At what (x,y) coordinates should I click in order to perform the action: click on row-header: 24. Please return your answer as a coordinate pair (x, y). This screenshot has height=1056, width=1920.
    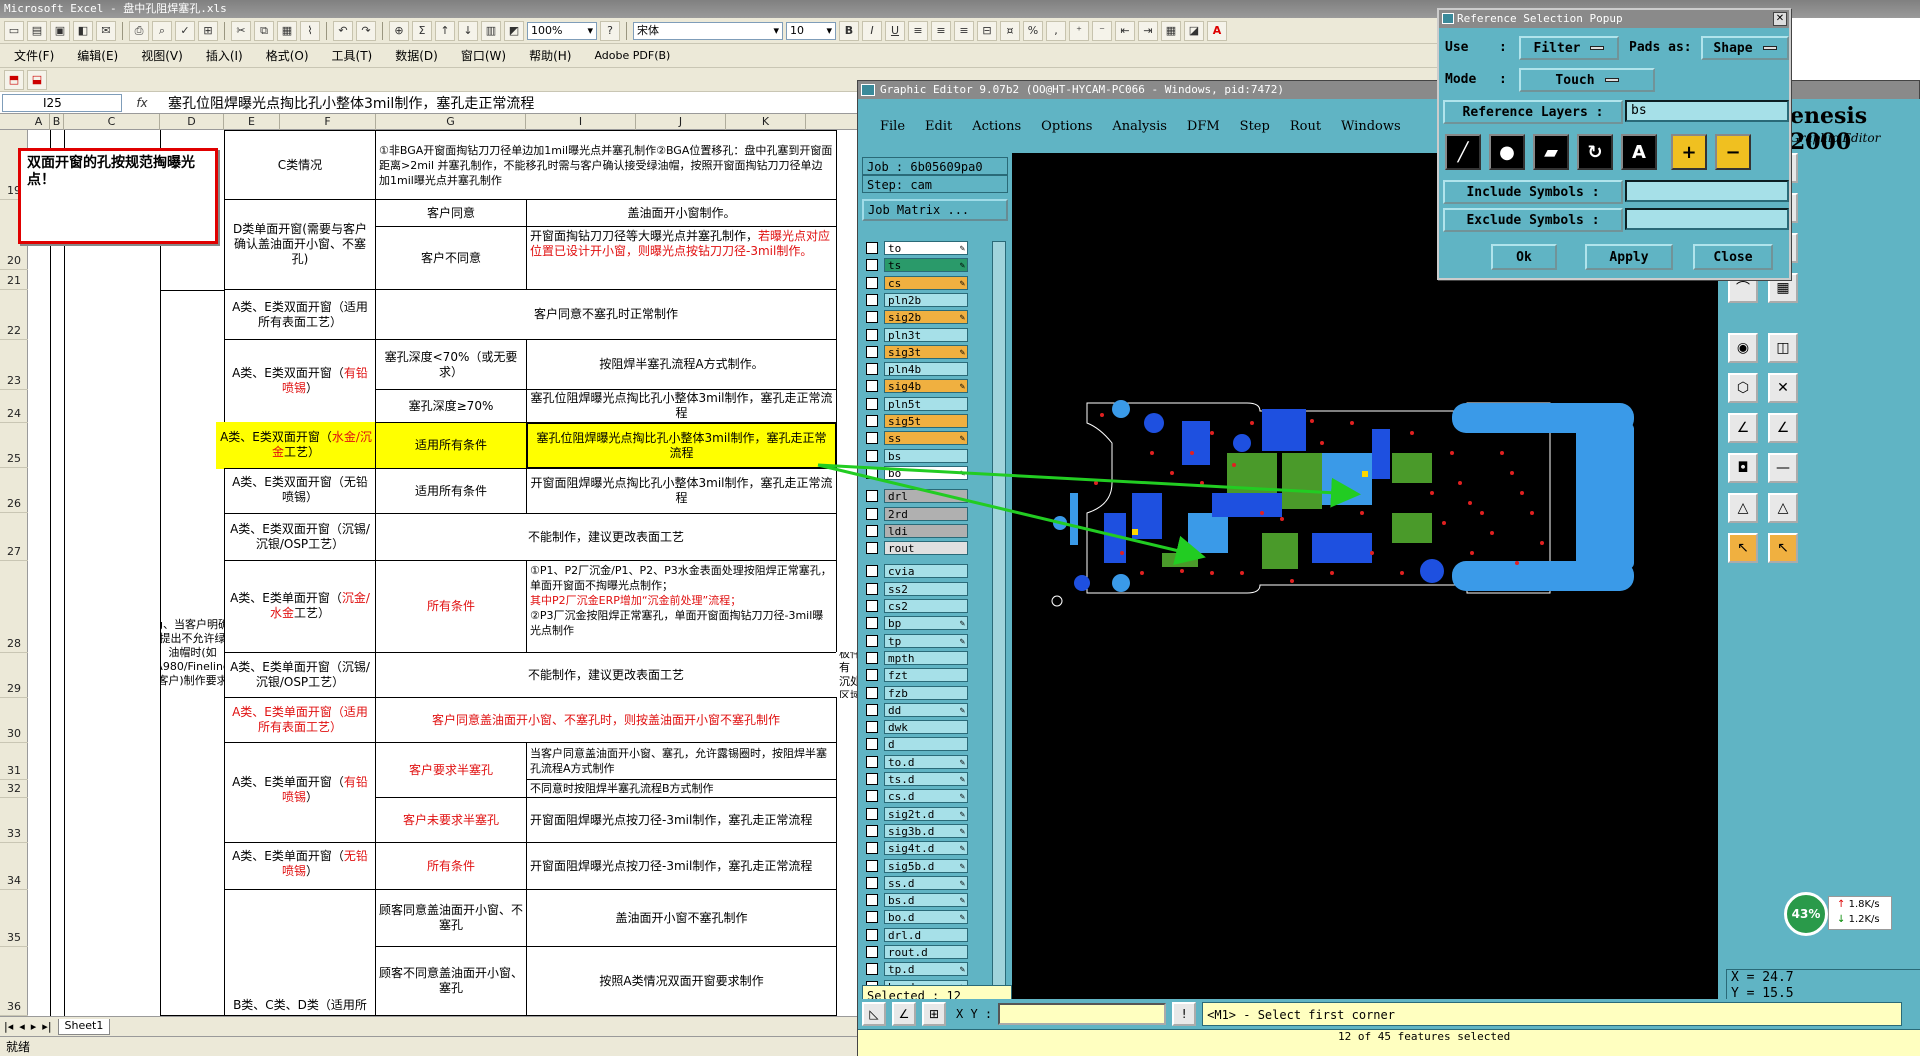
    Looking at the image, I should click on (14, 406).